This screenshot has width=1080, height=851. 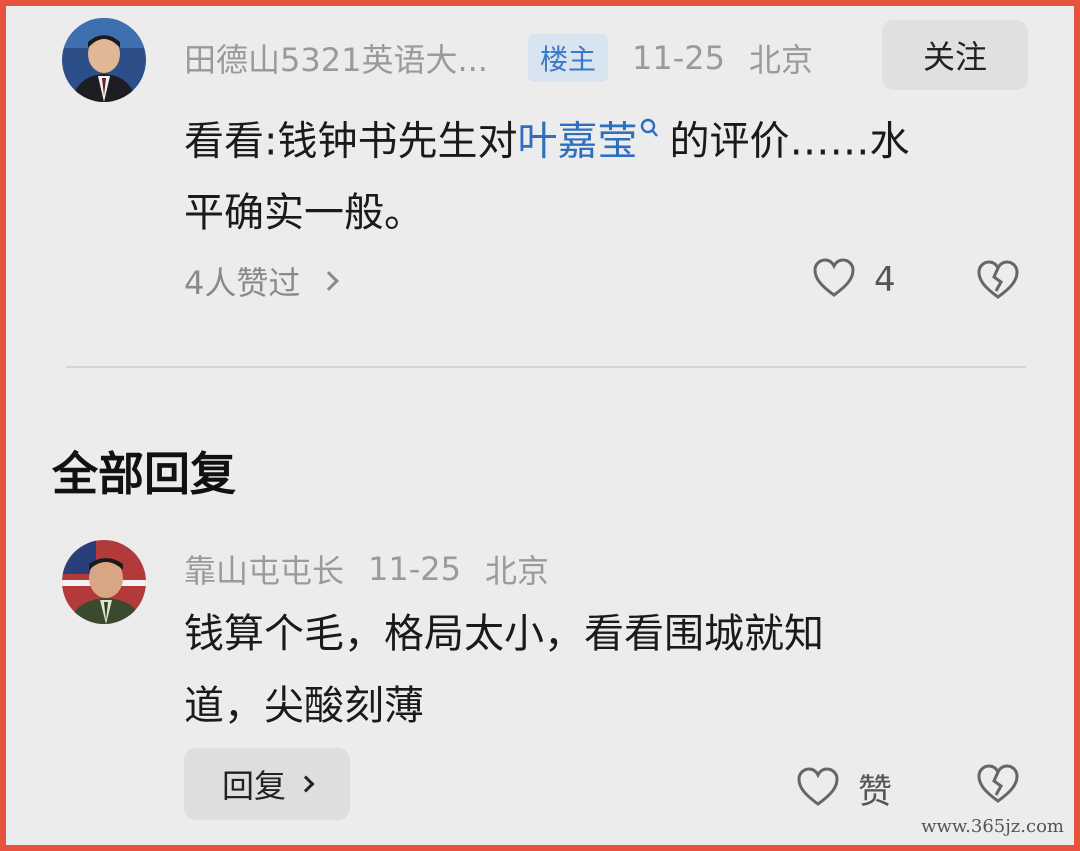 I want to click on divider, so click(x=546, y=367).